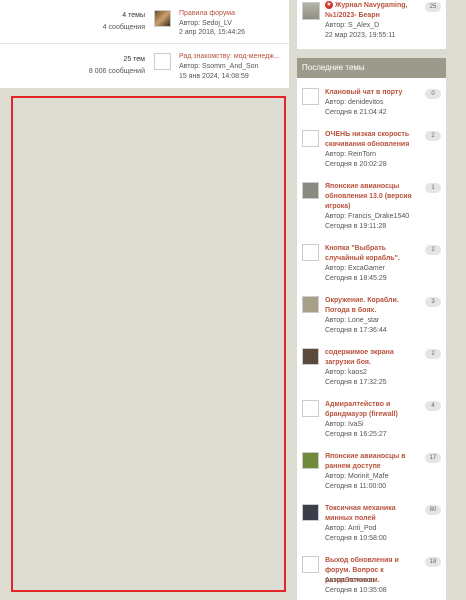 Image resolution: width=466 pixels, height=600 pixels. What do you see at coordinates (134, 59) in the screenshot?
I see `topic-count: 25 тем` at bounding box center [134, 59].